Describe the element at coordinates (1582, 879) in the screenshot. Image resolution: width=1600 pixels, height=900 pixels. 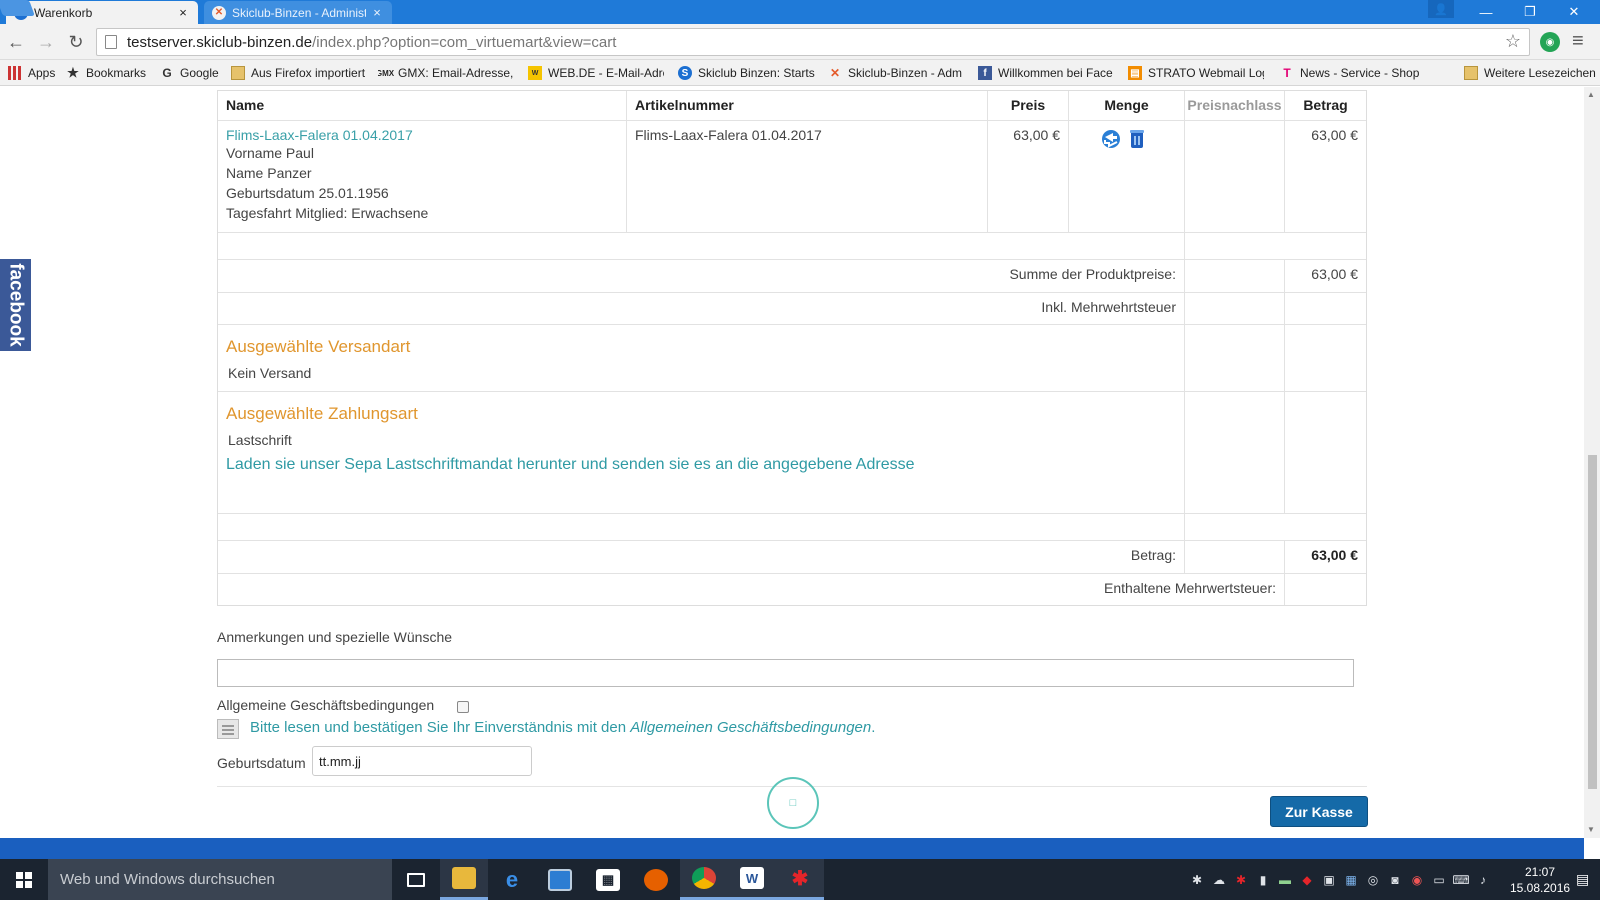
I see `notification-center-icon: ▤` at that location.